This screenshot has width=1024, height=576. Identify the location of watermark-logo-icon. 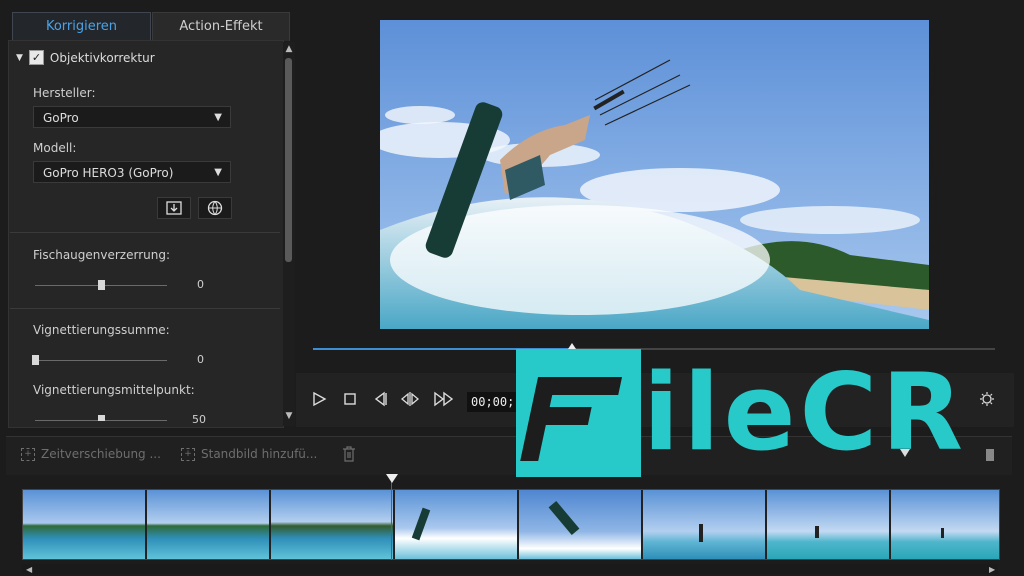
(578, 413).